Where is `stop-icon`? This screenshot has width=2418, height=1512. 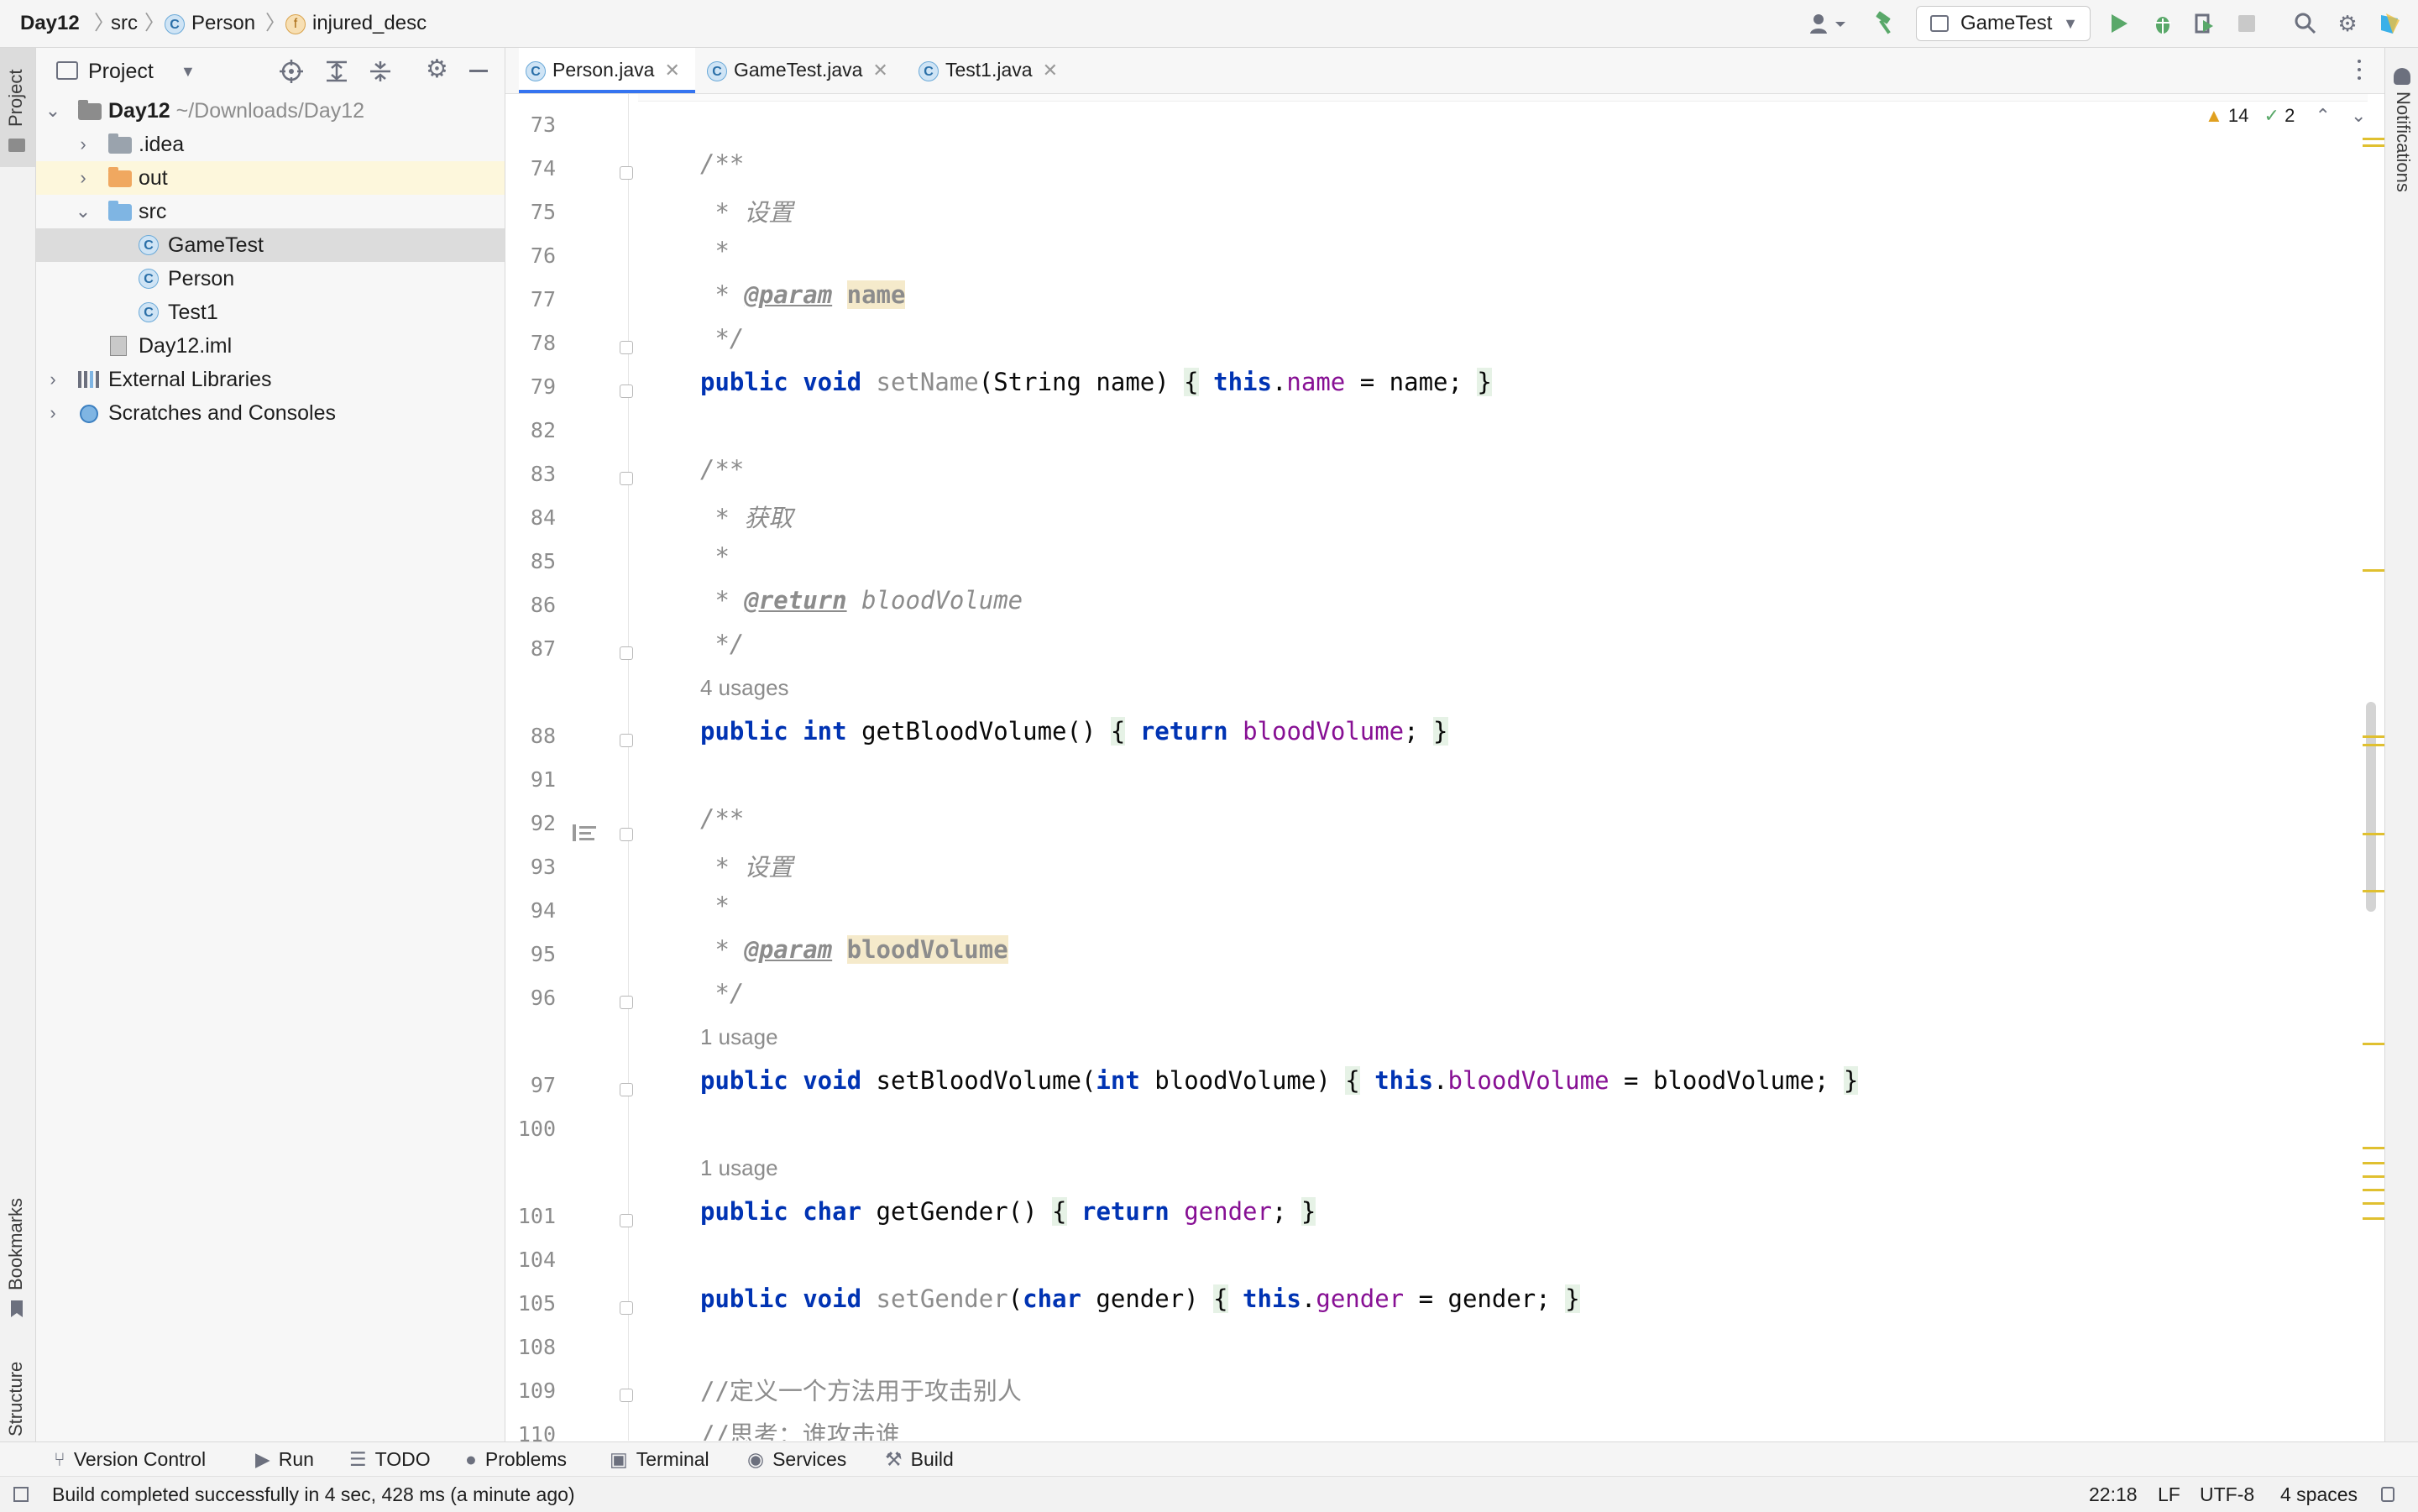
stop-icon is located at coordinates (2247, 23).